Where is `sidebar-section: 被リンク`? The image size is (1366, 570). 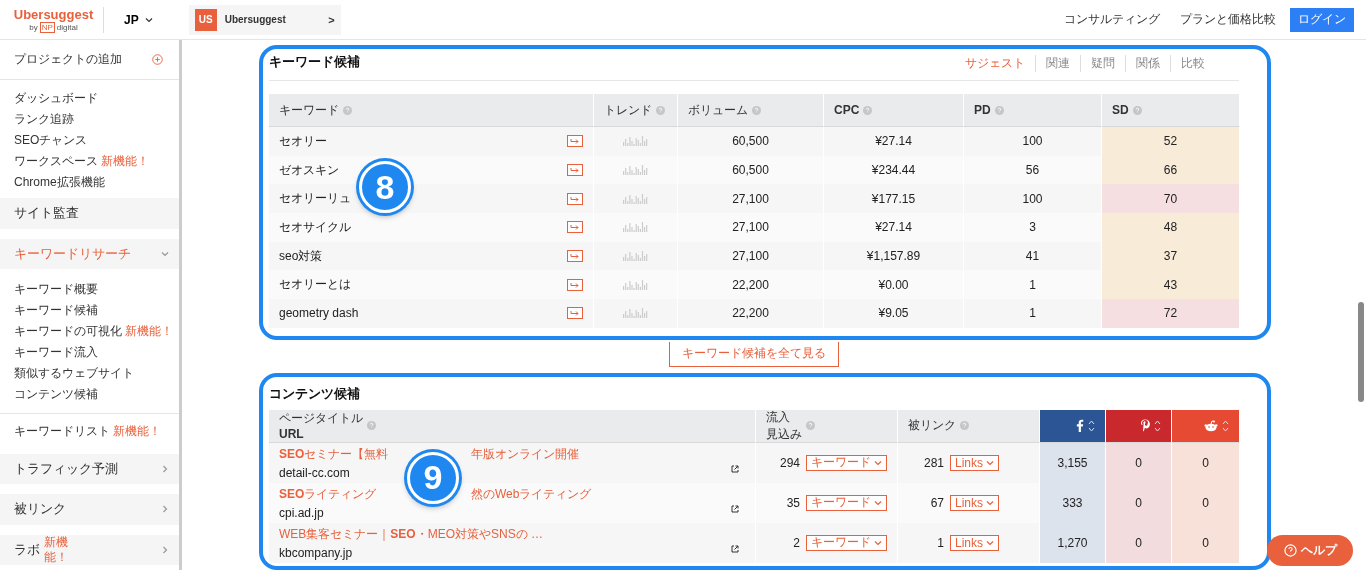
sidebar-section: 被リンク is located at coordinates (89, 509).